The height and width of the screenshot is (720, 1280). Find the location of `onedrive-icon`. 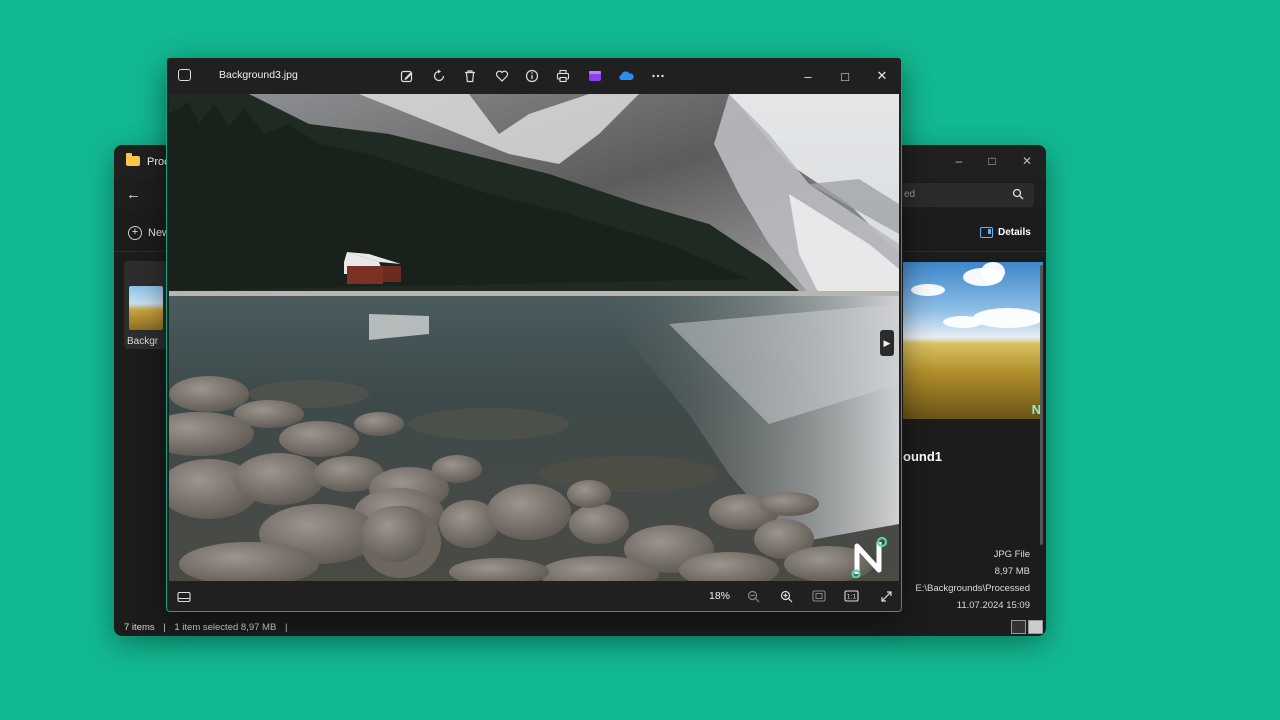

onedrive-icon is located at coordinates (626, 76).